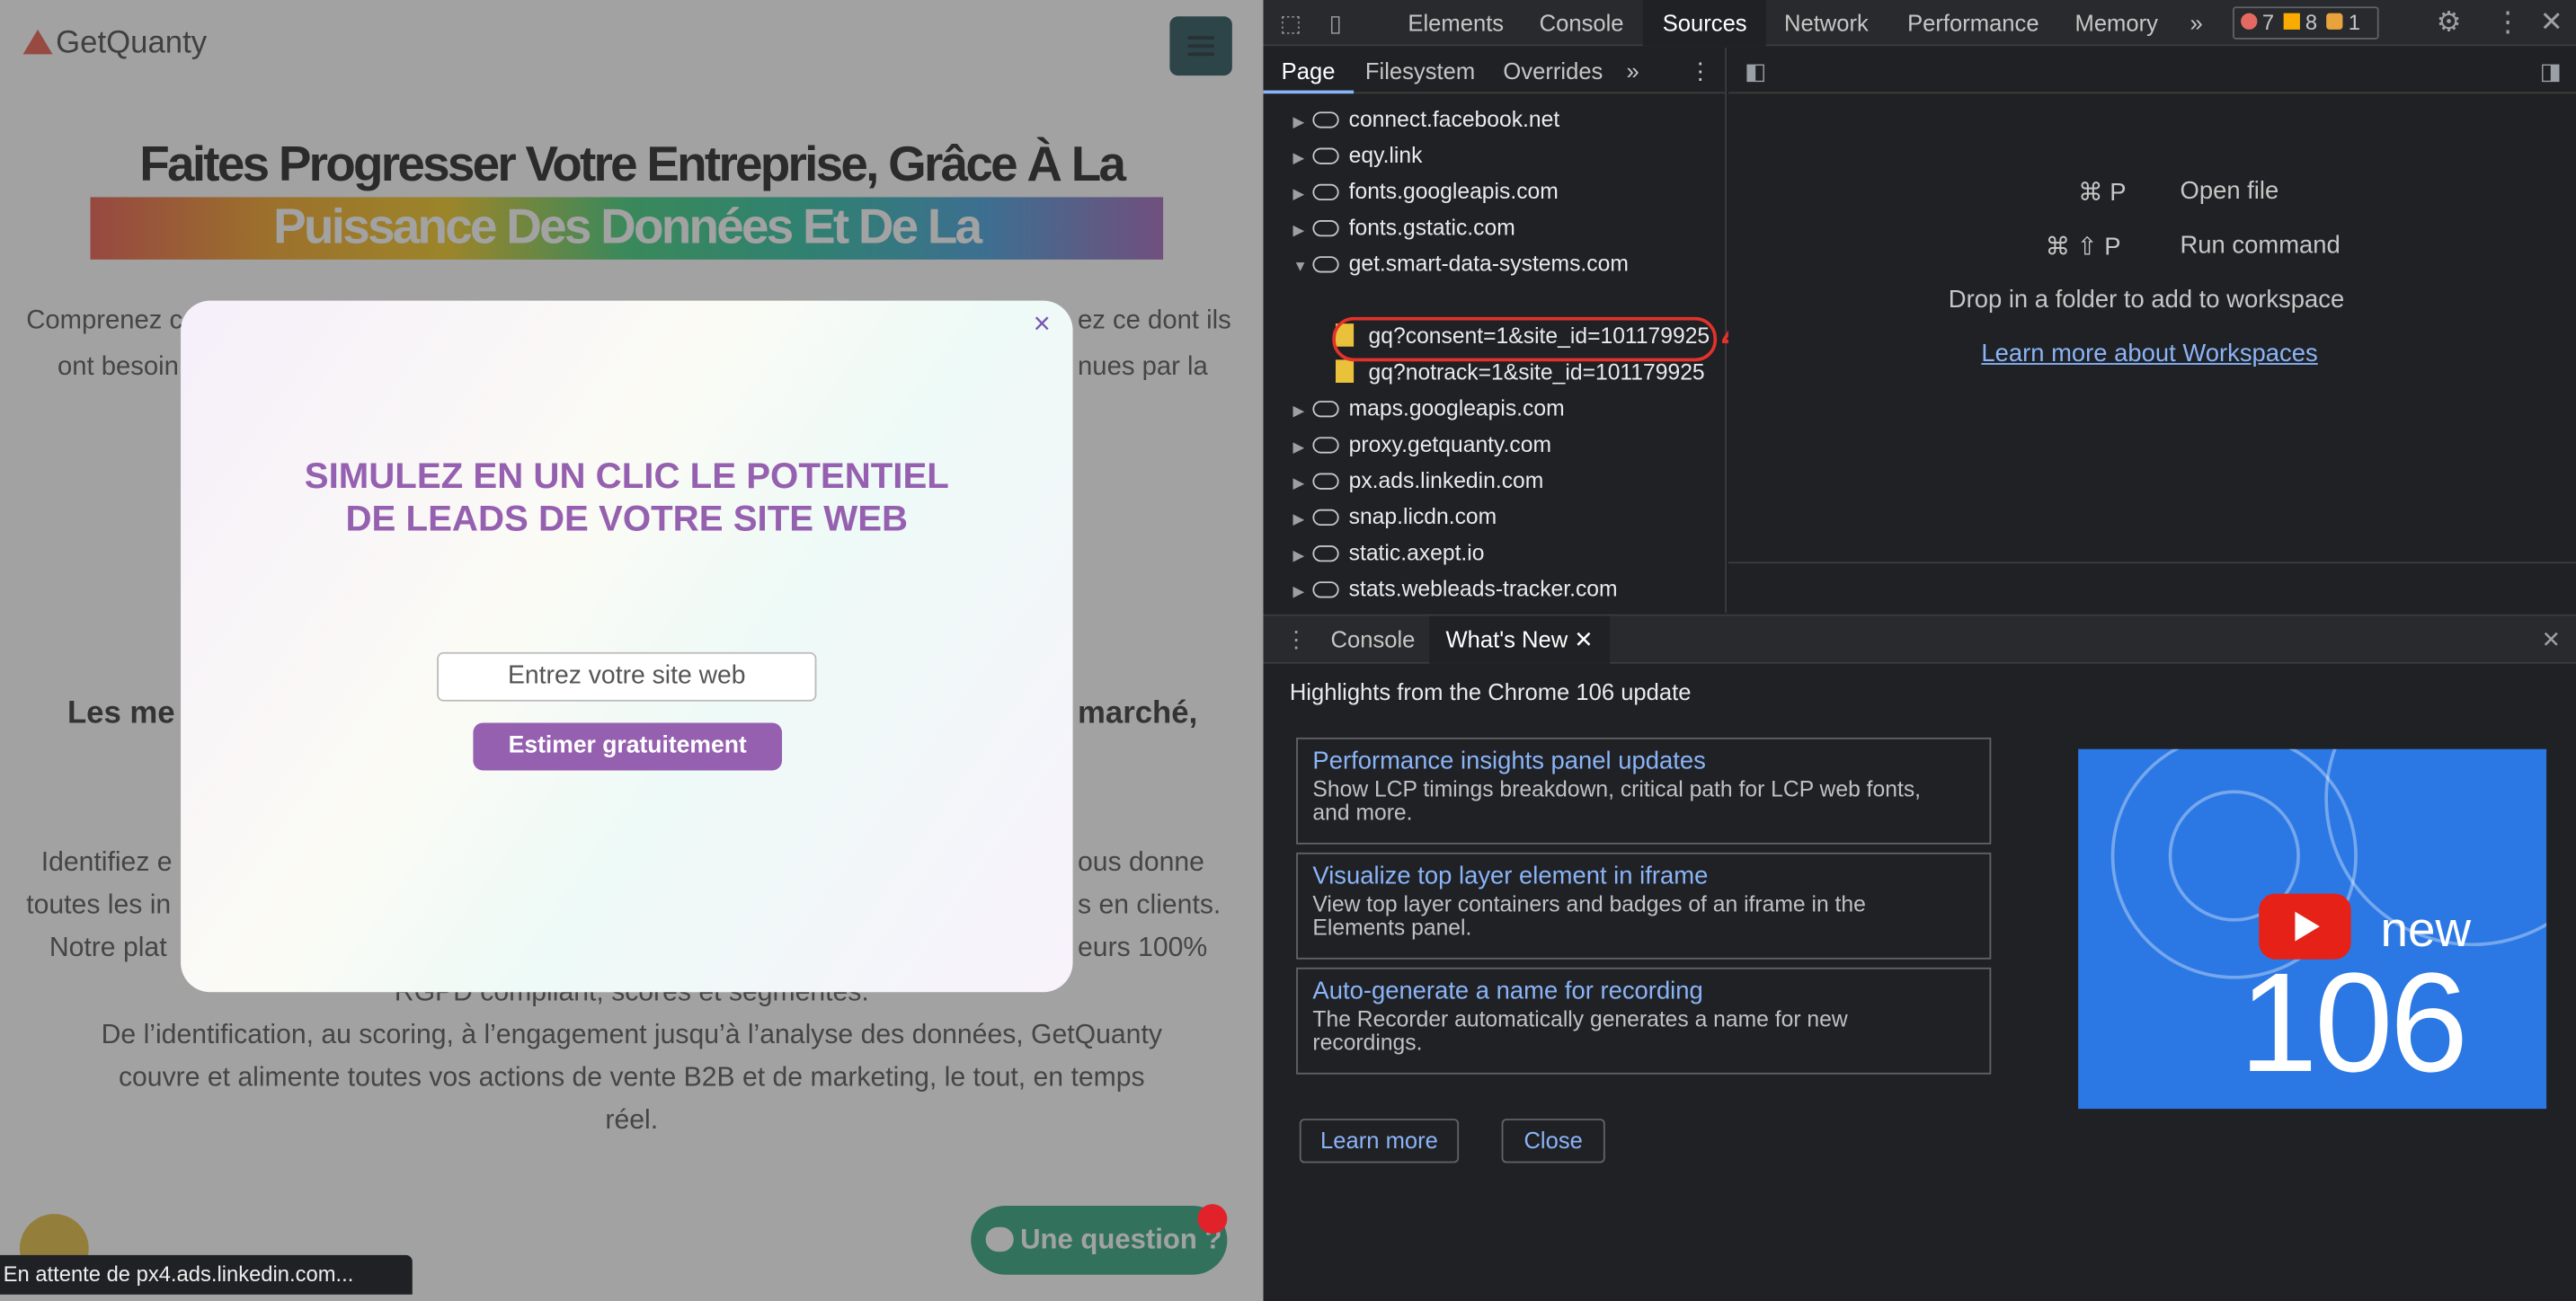 The height and width of the screenshot is (1301, 2576). Describe the element at coordinates (1920, 639) in the screenshot. I see `drawer-toolbar: ⋮ Console What's New ✕ ✕` at that location.